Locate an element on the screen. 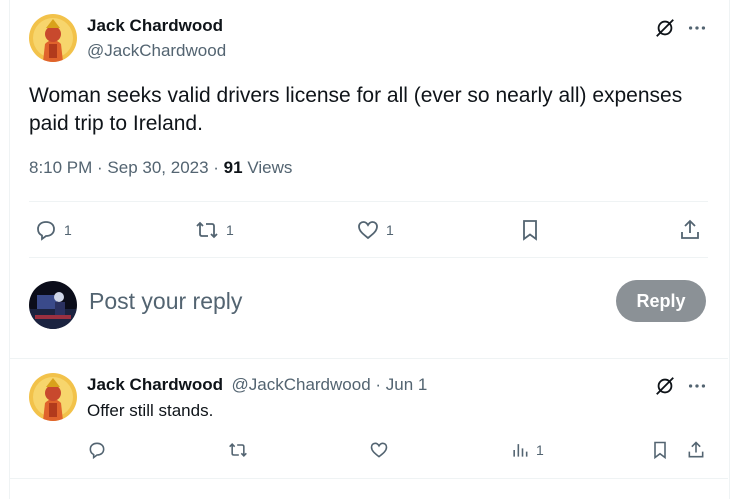 Image resolution: width=747 pixels, height=499 pixels. reply-header: Jack Chardwood @JackChardwood · Jun 1 is located at coordinates (257, 385).